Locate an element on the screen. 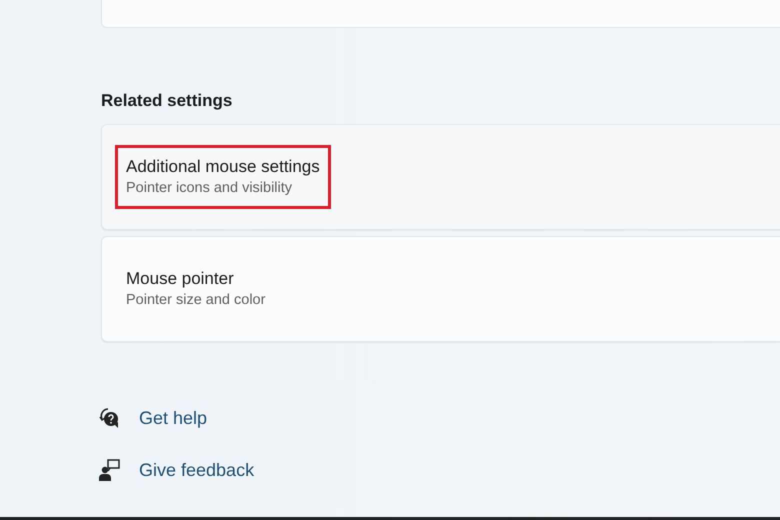  link: Give feedback is located at coordinates (196, 470).